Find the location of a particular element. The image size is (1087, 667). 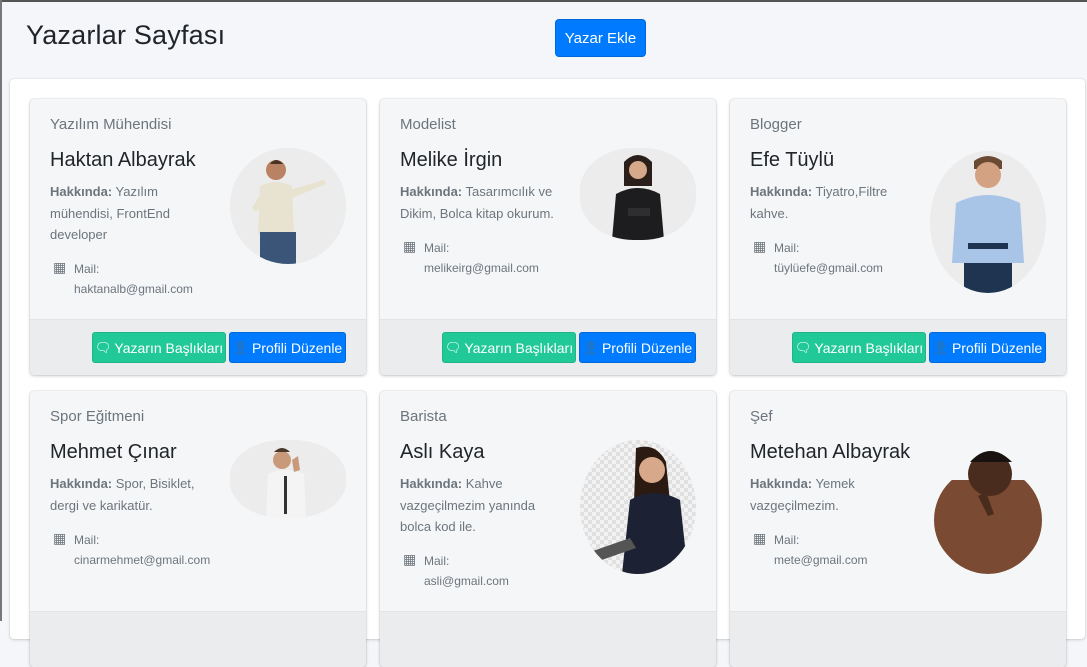

author-mail: haktanalb@gmail.com is located at coordinates (133, 289).